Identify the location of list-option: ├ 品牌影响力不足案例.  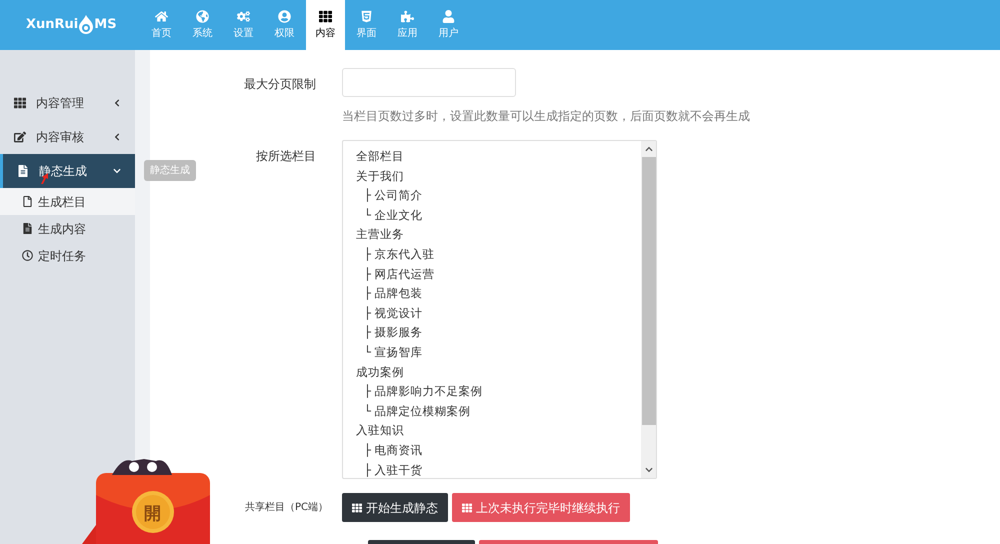
(498, 392).